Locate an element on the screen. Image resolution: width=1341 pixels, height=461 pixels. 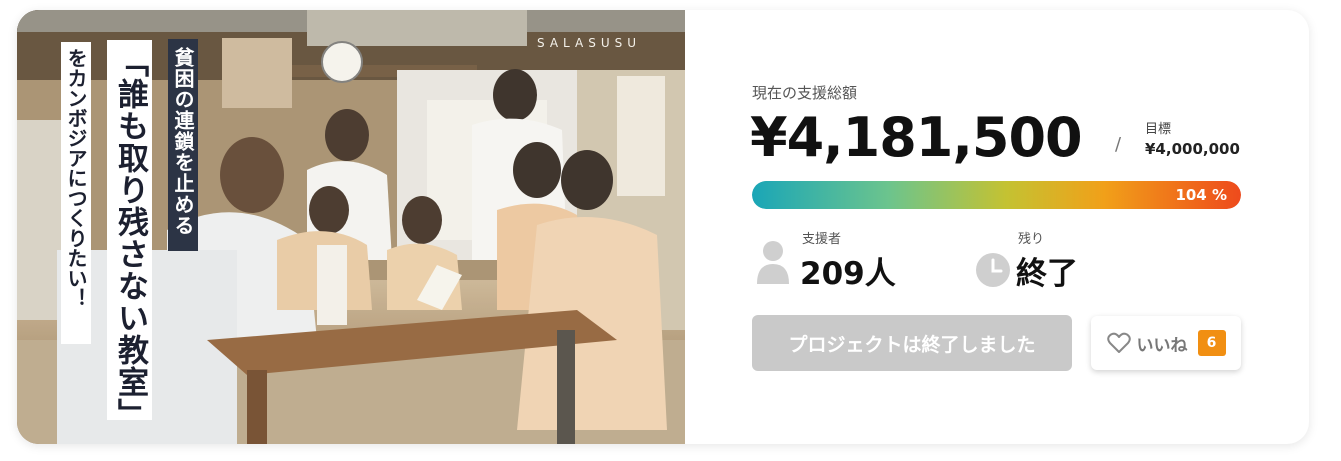
like-count-badge: 6 is located at coordinates (1211, 343).